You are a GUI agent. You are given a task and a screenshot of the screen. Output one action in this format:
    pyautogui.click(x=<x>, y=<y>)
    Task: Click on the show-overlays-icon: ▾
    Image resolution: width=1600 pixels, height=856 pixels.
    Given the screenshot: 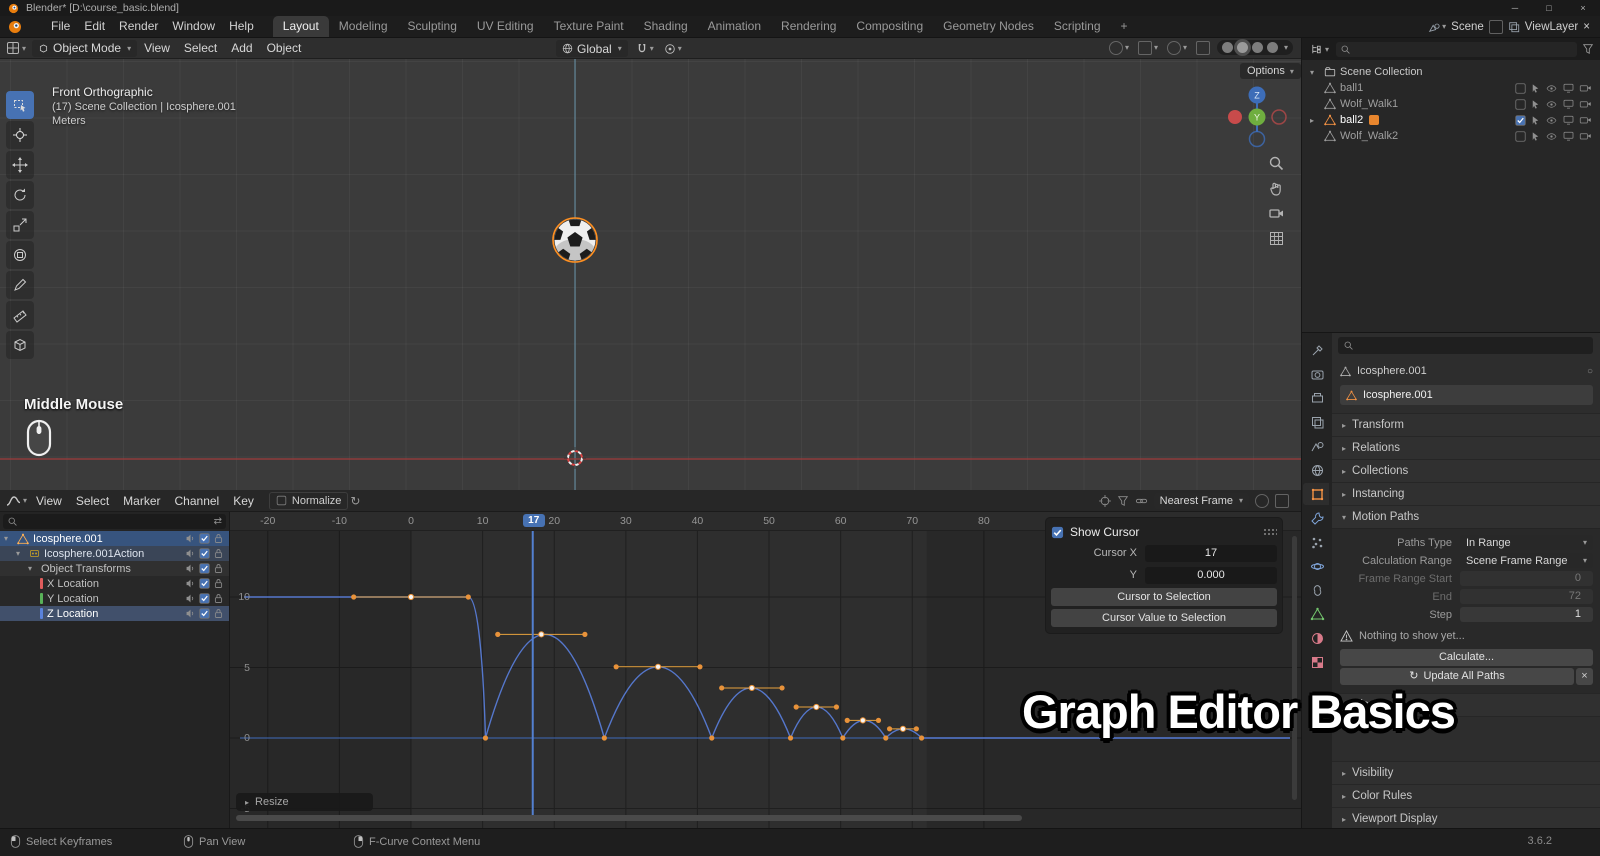 What is the action you would take?
    pyautogui.click(x=1176, y=47)
    